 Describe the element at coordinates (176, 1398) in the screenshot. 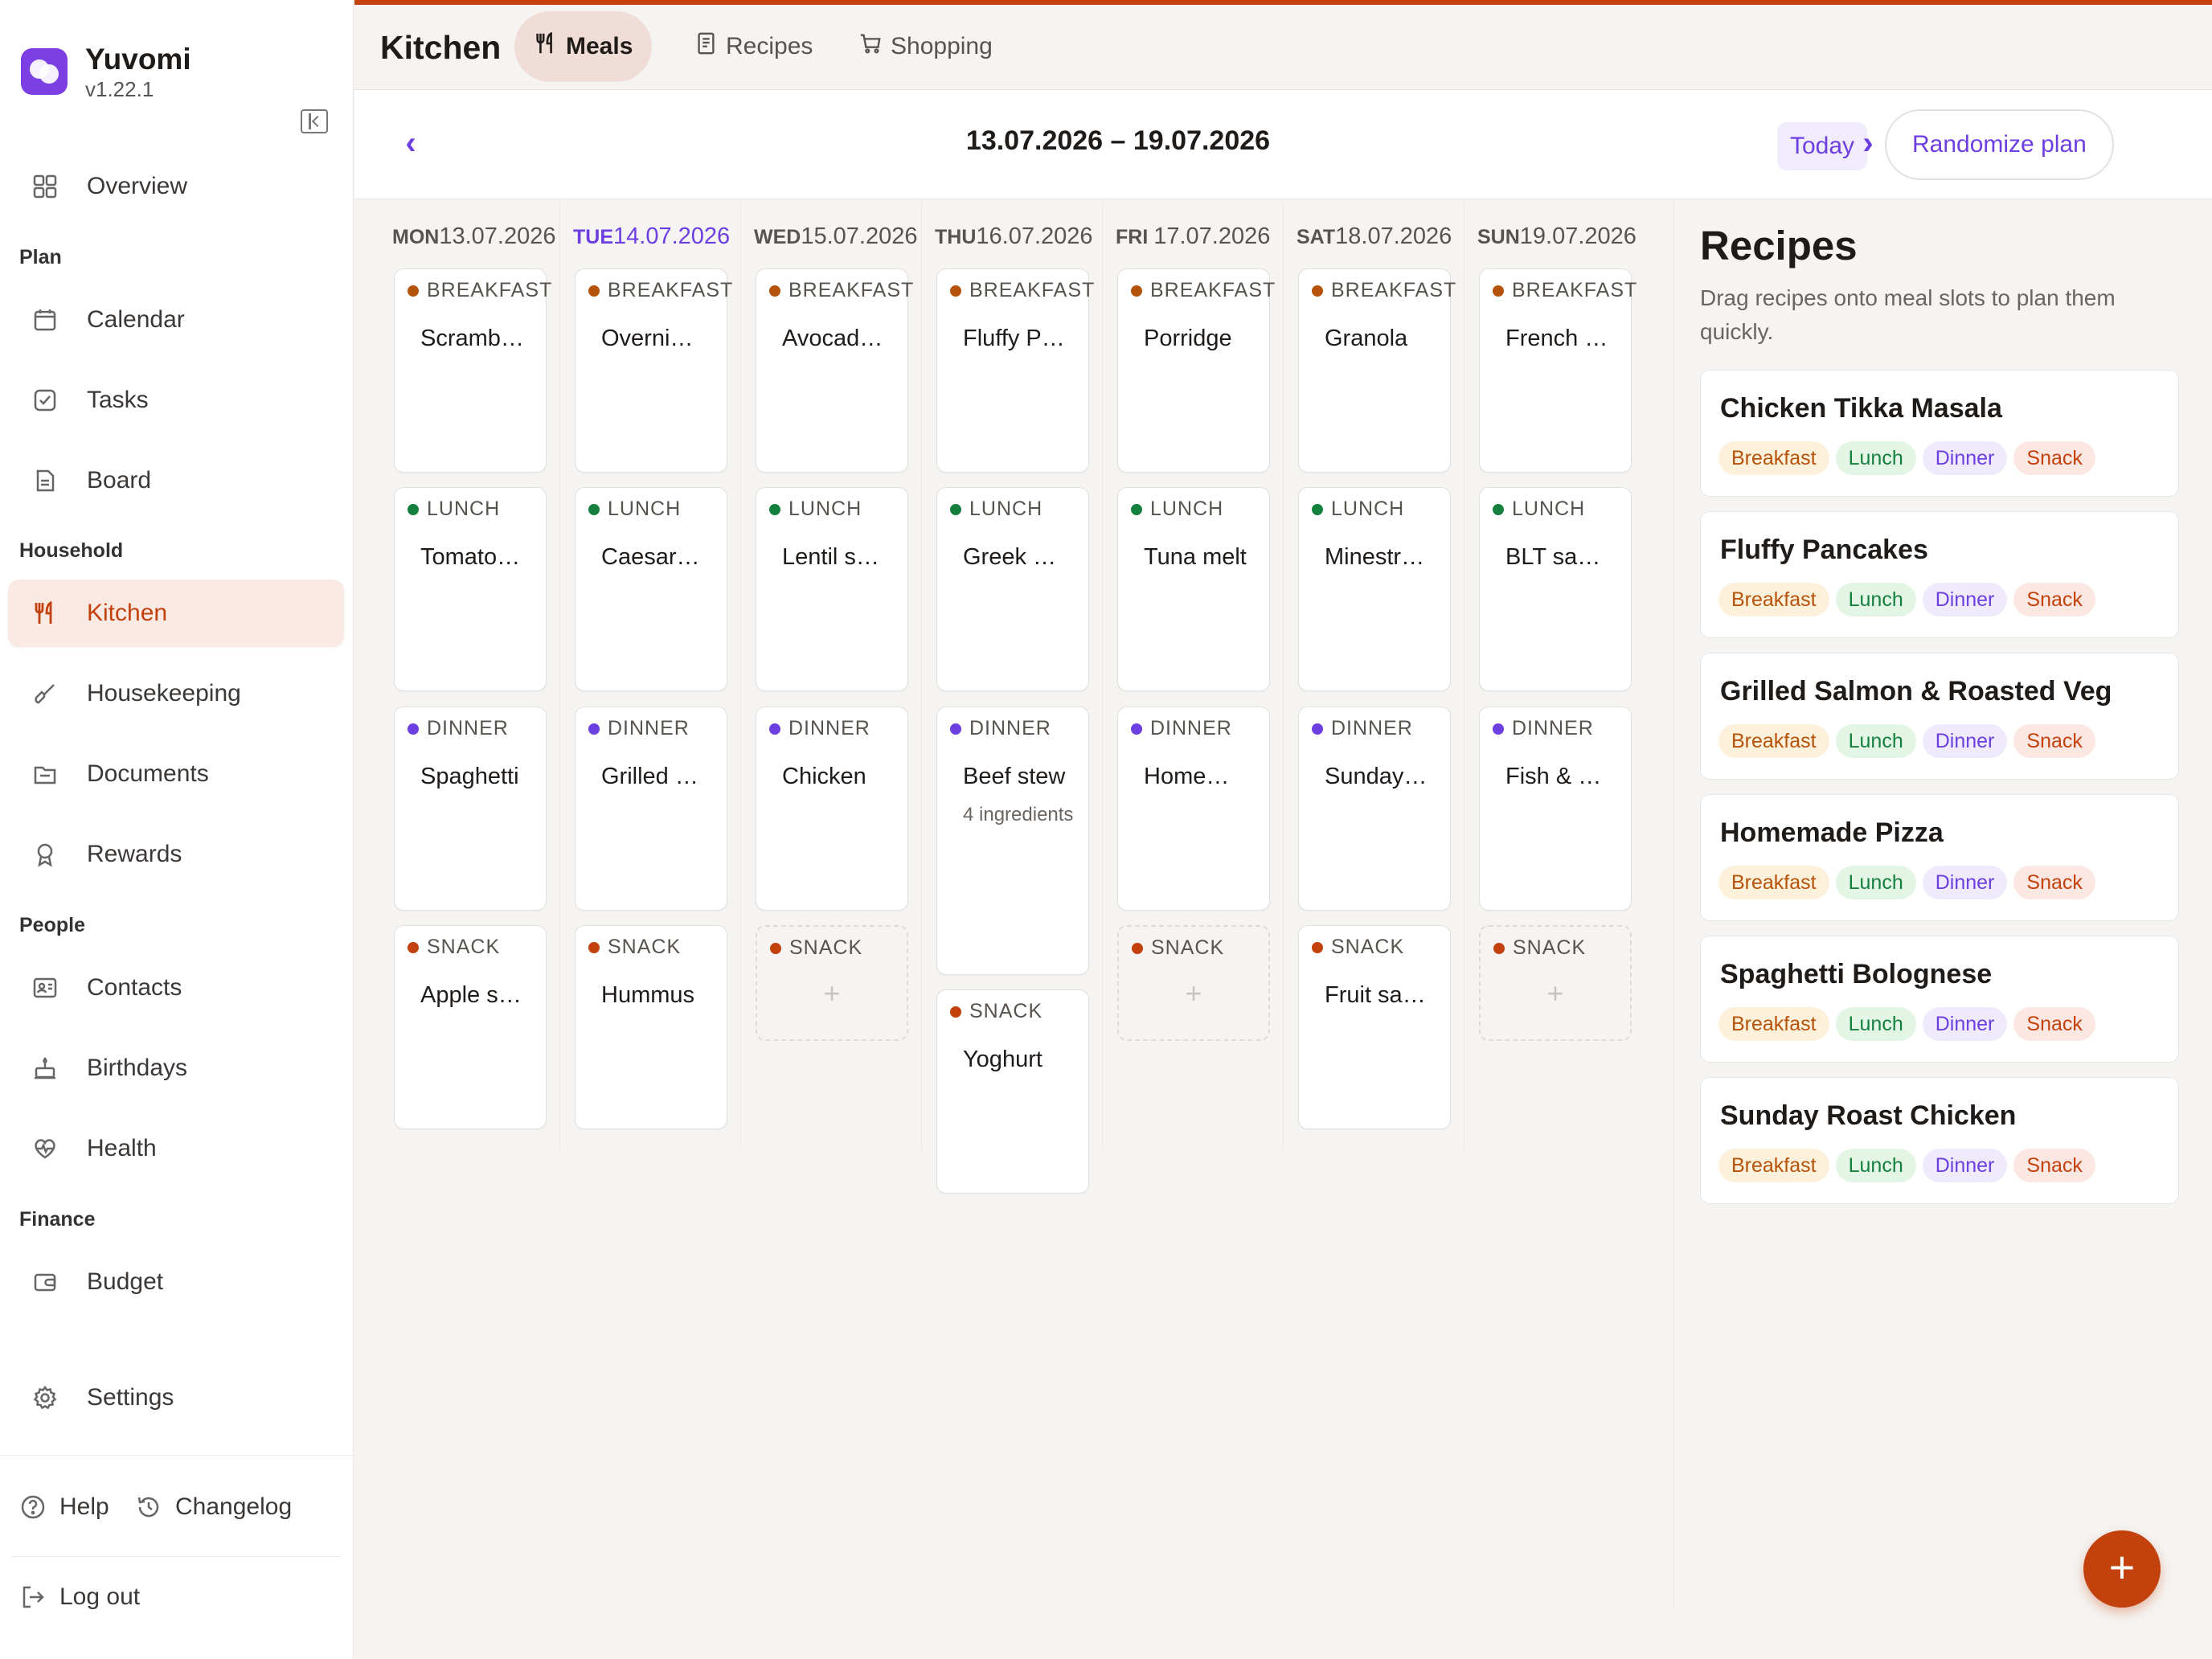

I see `sidebar-item-settings: Settings` at that location.